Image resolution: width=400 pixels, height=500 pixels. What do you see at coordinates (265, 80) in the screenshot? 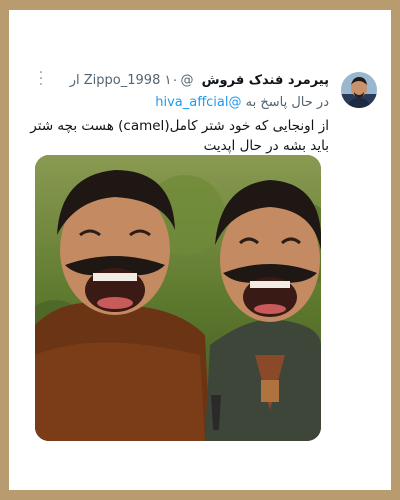
I see `display-name: پیرمرد فندک فروش` at bounding box center [265, 80].